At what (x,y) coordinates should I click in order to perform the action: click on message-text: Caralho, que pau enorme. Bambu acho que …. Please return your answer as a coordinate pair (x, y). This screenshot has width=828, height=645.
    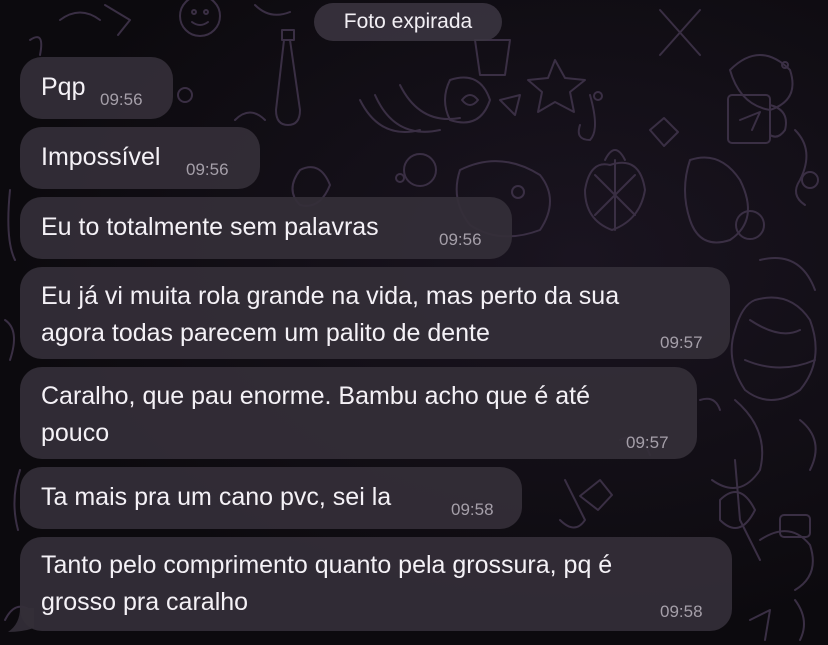
    Looking at the image, I should click on (315, 396).